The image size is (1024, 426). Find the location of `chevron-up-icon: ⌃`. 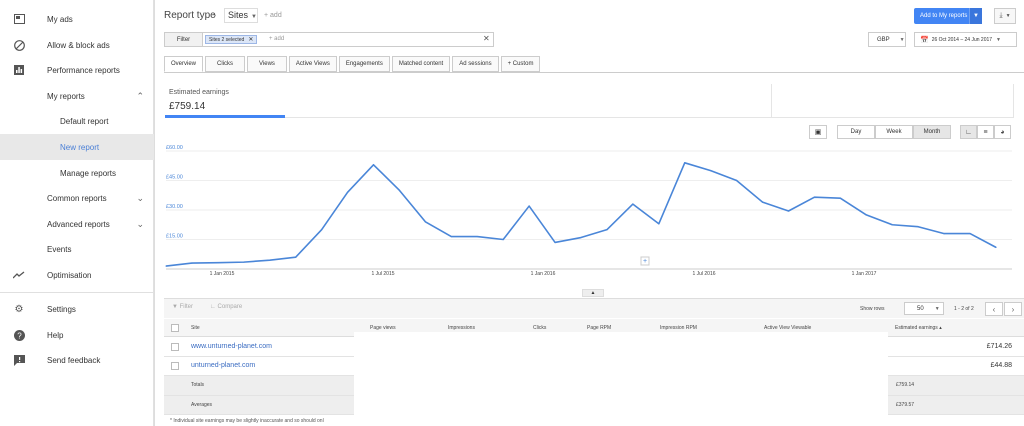

chevron-up-icon: ⌃ is located at coordinates (140, 95).